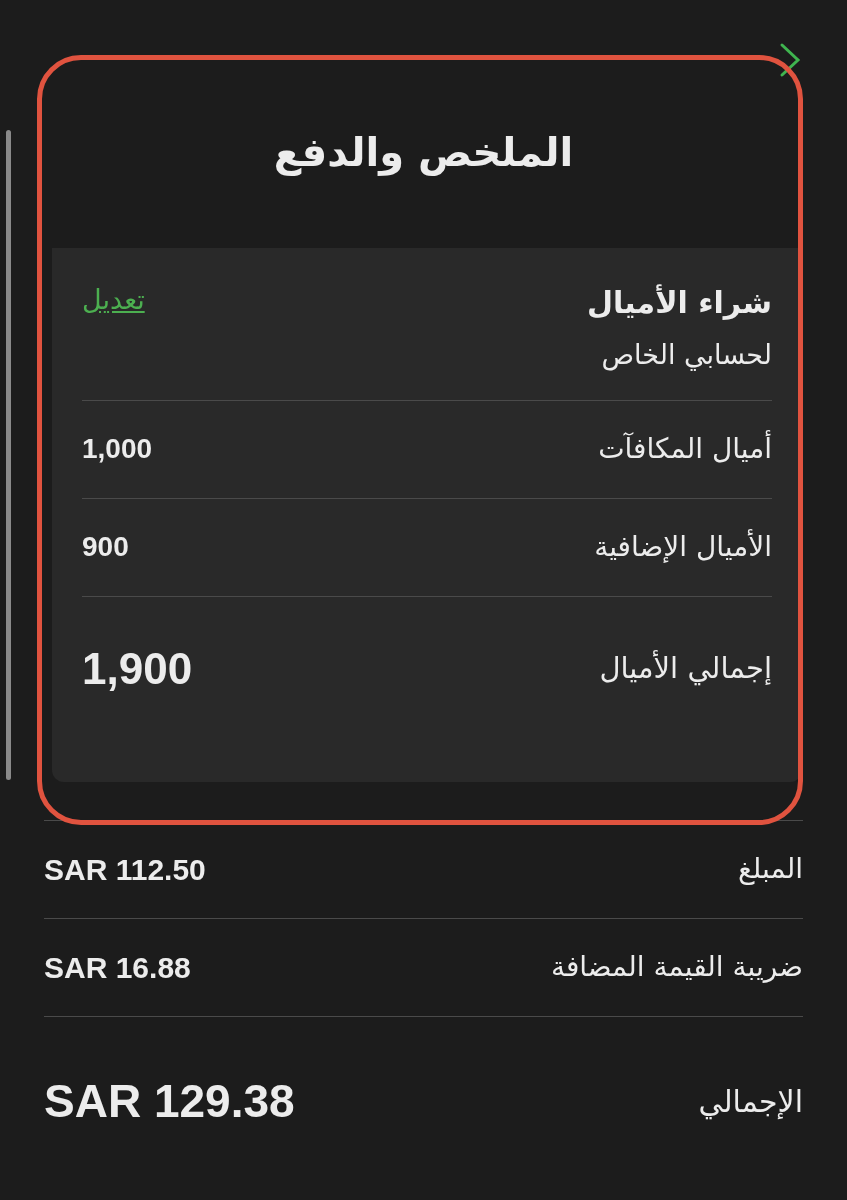 This screenshot has height=1200, width=847. I want to click on purchase-subtitle: لحسابي الخاص, so click(686, 355).